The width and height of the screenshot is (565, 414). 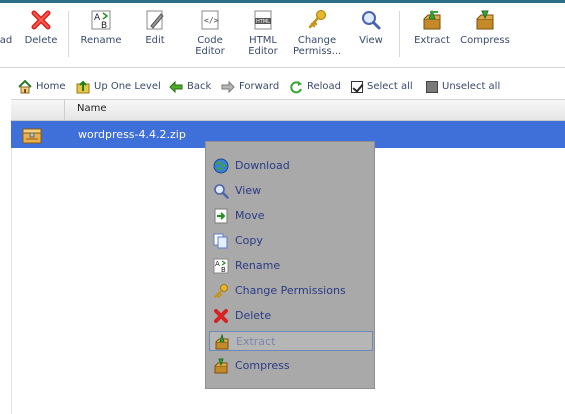 I want to click on select-all-label: Select all, so click(x=390, y=86).